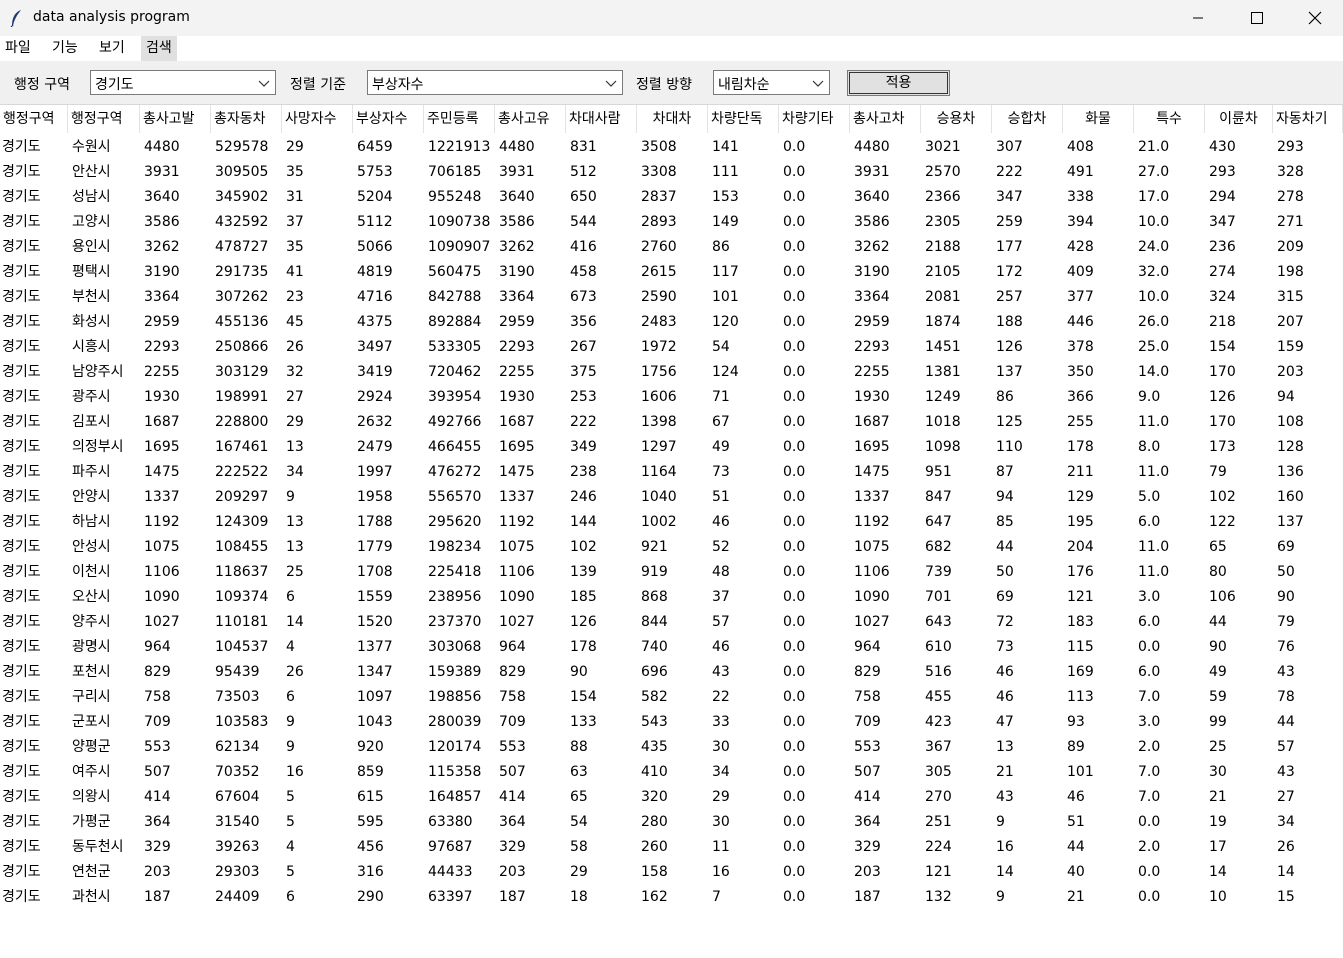 The height and width of the screenshot is (958, 1343). Describe the element at coordinates (938, 872) in the screenshot. I see `table-cell: 121` at that location.